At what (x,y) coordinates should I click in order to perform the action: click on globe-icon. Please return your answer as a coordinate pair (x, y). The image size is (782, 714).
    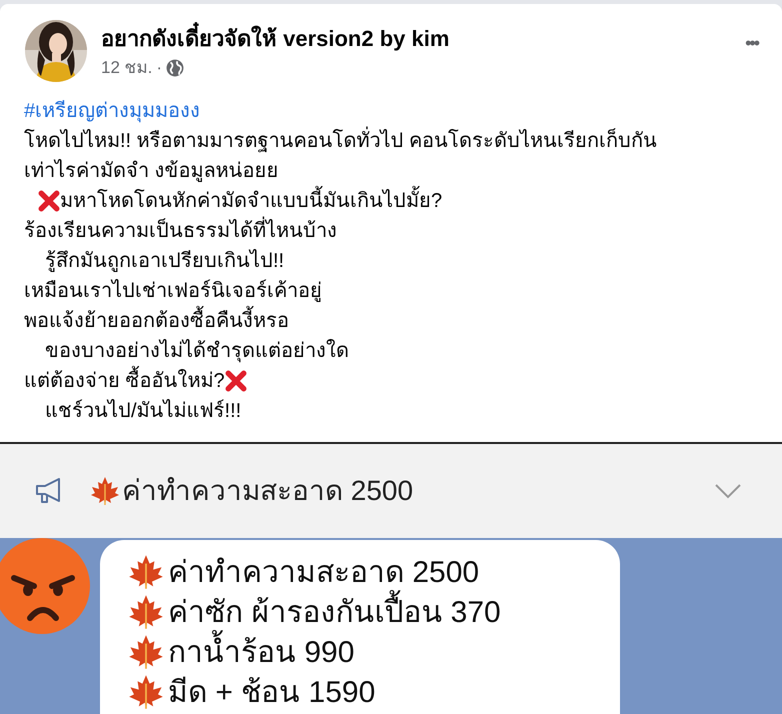
    Looking at the image, I should click on (175, 67).